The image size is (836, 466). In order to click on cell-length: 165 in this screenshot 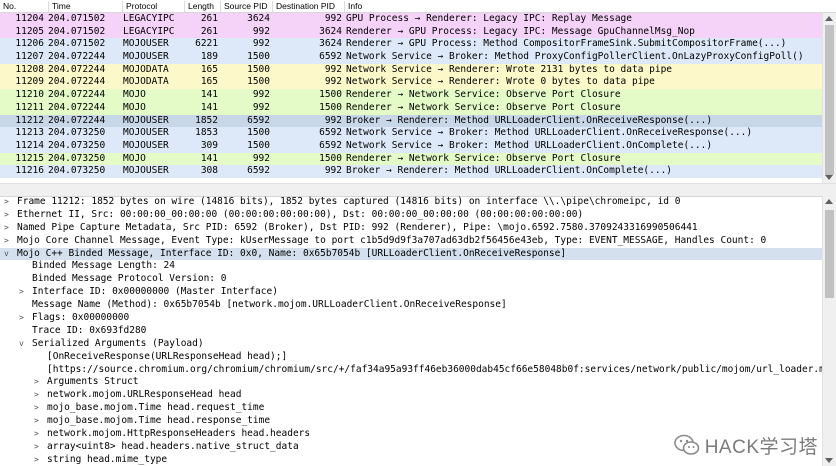, I will do `click(209, 82)`.